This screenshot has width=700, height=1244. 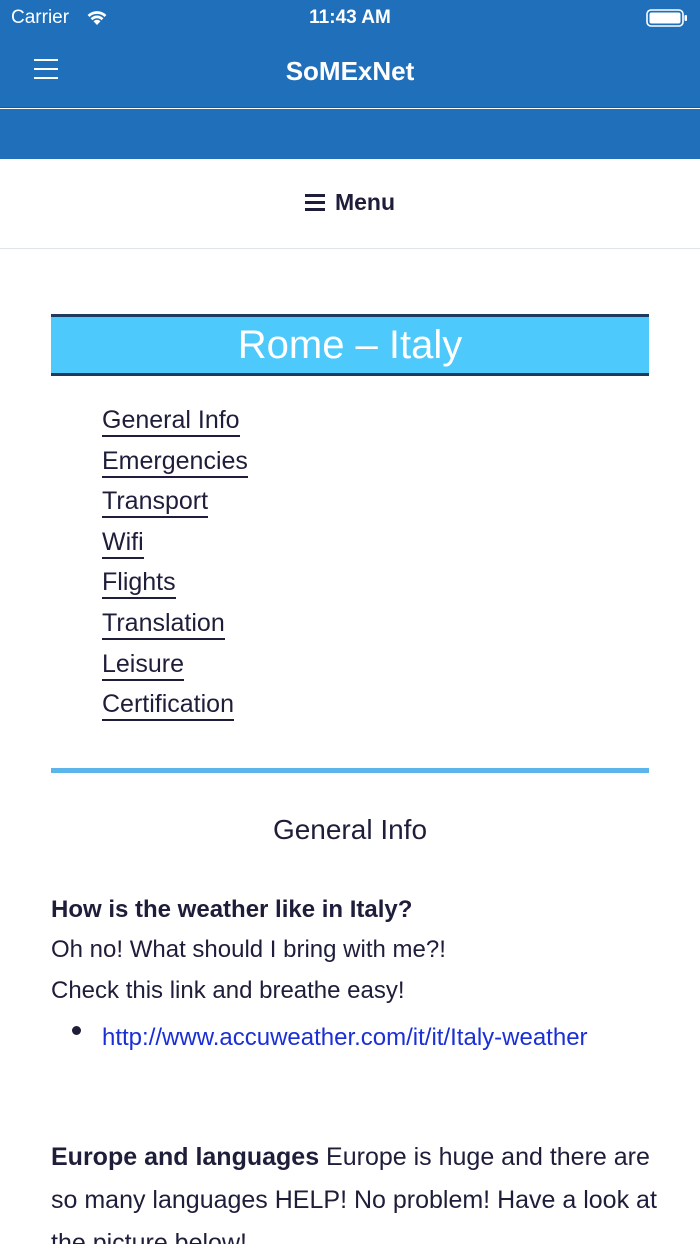 I want to click on battery-icon, so click(x=666, y=18).